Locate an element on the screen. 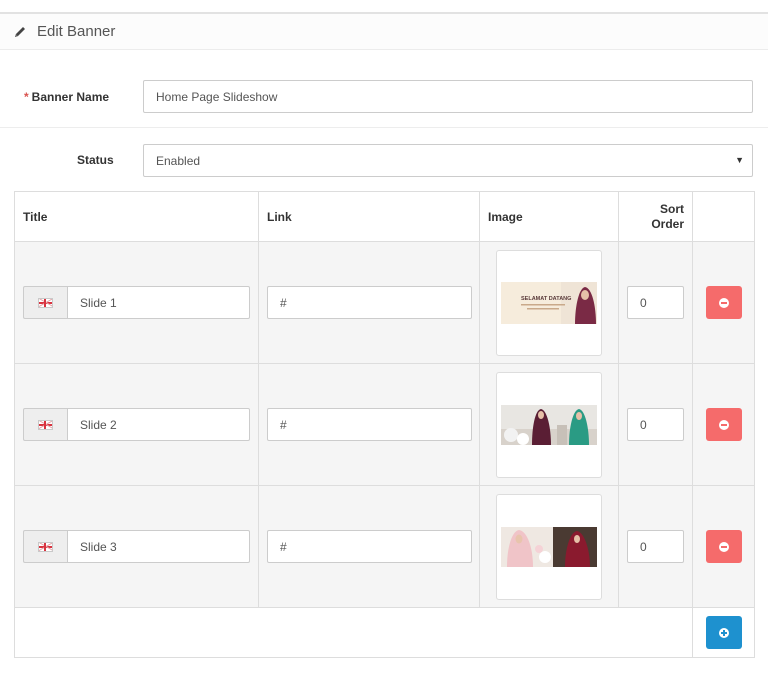  banner-name-label: * Banner Name is located at coordinates (67, 97).